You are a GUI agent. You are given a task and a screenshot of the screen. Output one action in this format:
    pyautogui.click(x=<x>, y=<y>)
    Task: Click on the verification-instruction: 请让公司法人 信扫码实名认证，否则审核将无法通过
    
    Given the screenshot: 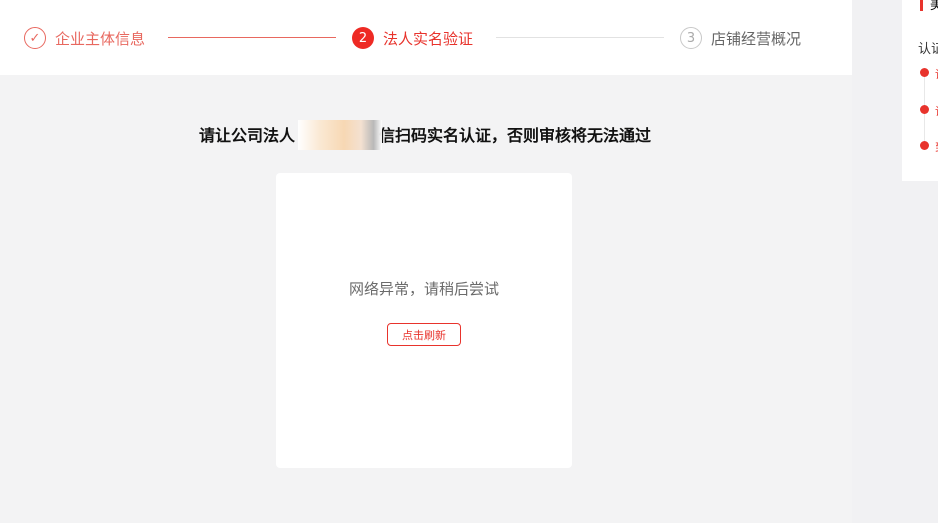 What is the action you would take?
    pyautogui.click(x=425, y=134)
    